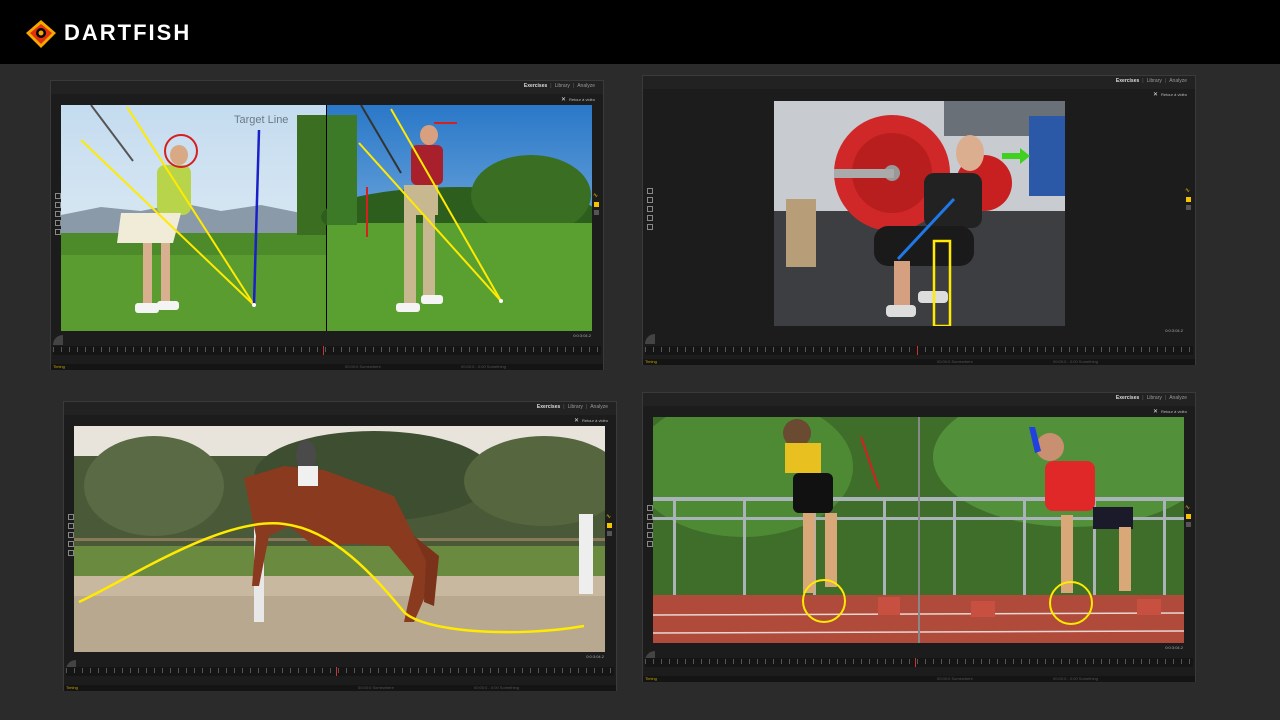 The height and width of the screenshot is (720, 1280). I want to click on weightlifting-scene, so click(919, 213).